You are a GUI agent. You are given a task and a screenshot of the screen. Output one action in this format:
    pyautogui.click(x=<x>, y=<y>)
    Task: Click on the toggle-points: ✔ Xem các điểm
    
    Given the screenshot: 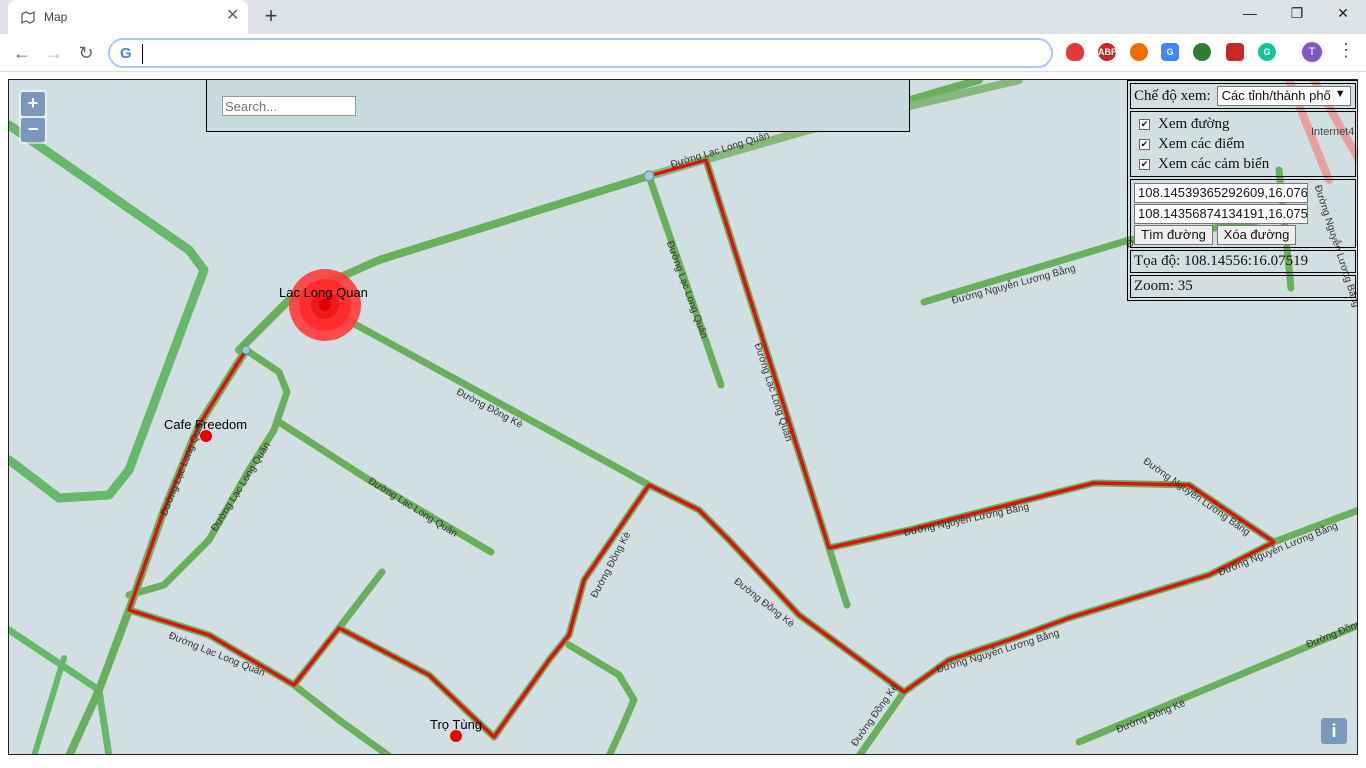 What is the action you would take?
    pyautogui.click(x=1243, y=144)
    